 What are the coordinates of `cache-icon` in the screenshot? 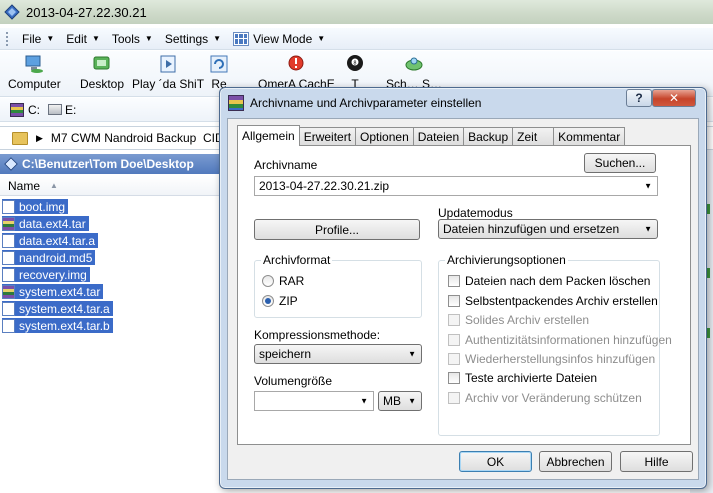 It's located at (296, 63).